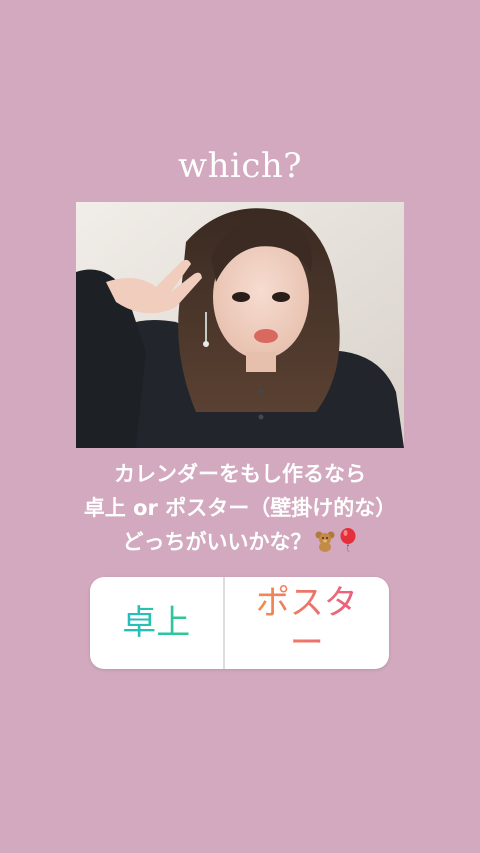 This screenshot has width=480, height=853. Describe the element at coordinates (240, 166) in the screenshot. I see `story-title: which?` at that location.